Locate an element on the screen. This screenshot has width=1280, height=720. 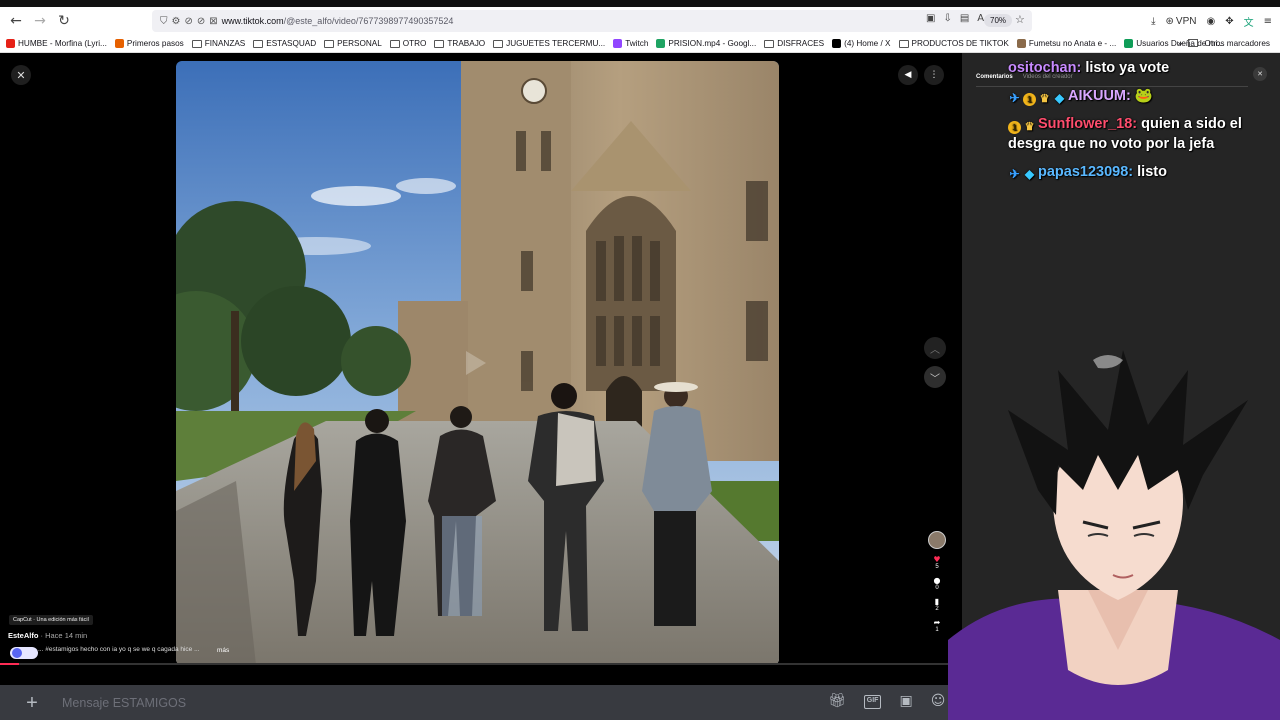
reload-button: ↻ is located at coordinates (64, 21).